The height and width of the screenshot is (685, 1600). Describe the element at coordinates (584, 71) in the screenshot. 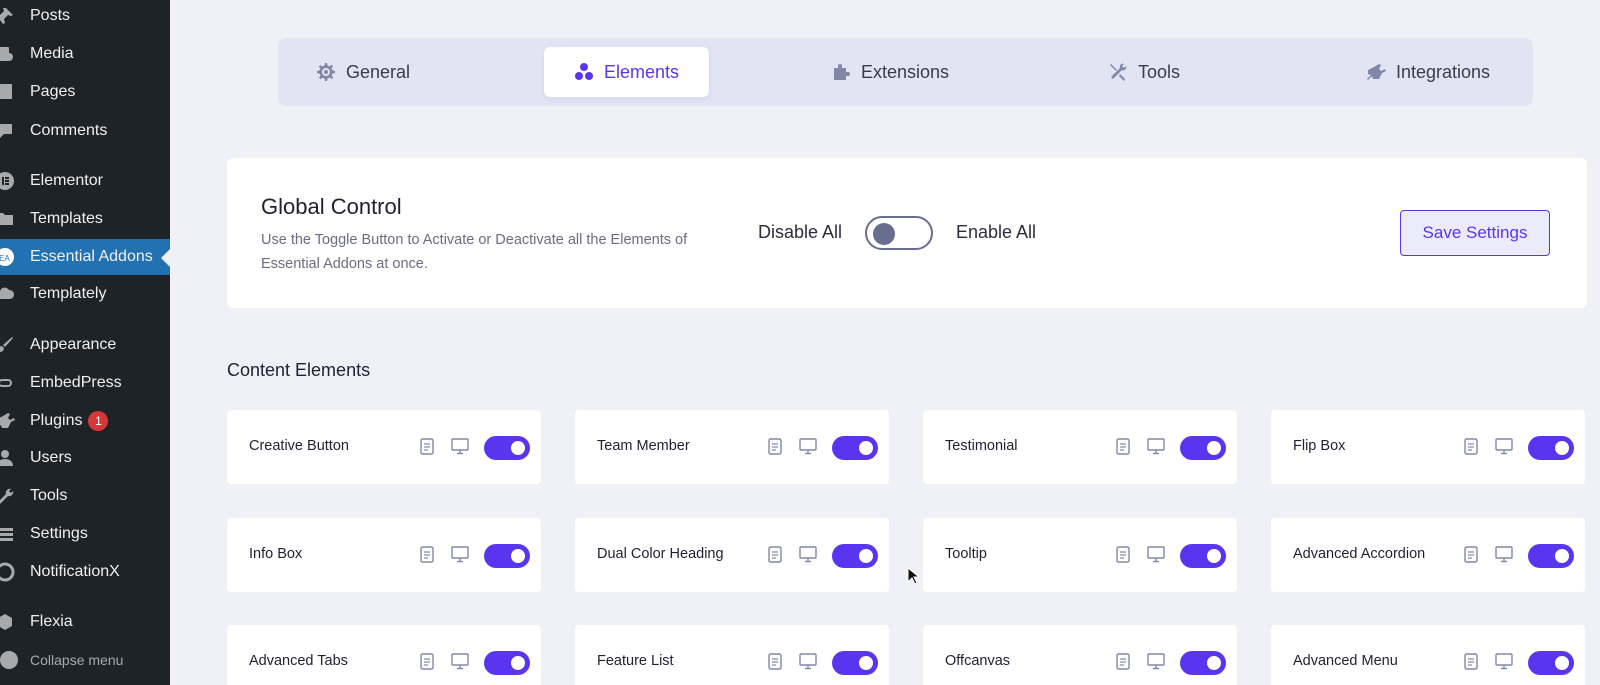

I see `elements-icon` at that location.